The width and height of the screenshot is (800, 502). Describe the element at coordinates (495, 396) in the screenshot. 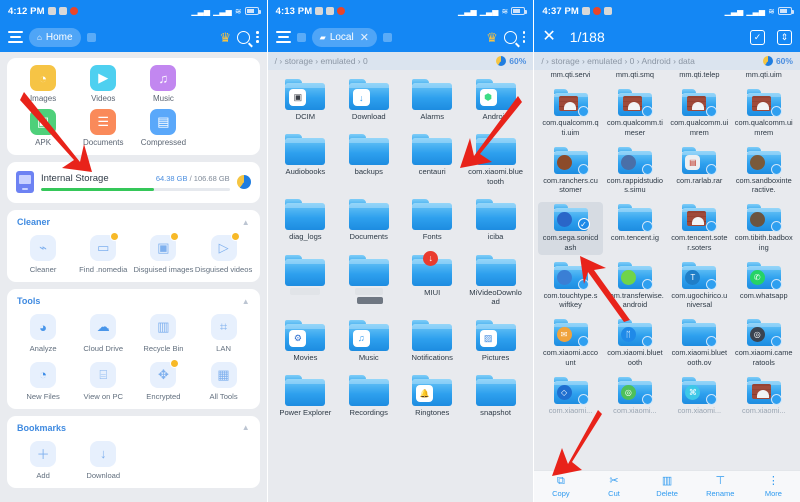

I see `file-item-snapshot: snapshot` at that location.